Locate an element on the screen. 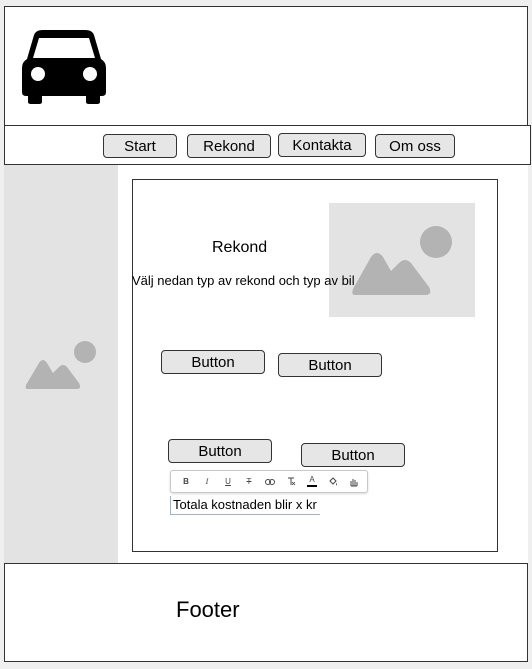  nav-om-oss-button: Om oss is located at coordinates (415, 146).